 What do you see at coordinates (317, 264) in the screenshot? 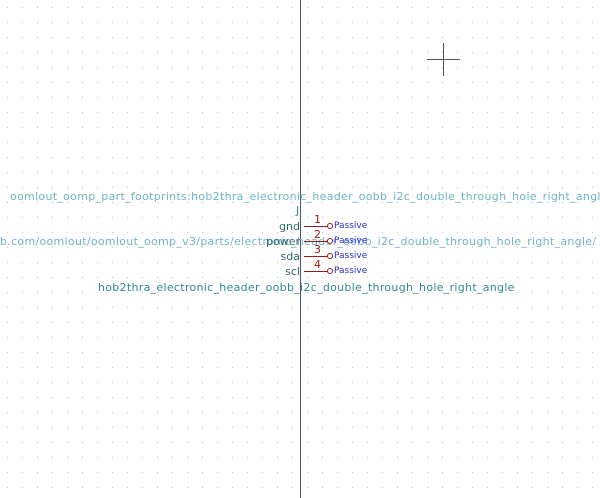
I see `pin-number: 4` at bounding box center [317, 264].